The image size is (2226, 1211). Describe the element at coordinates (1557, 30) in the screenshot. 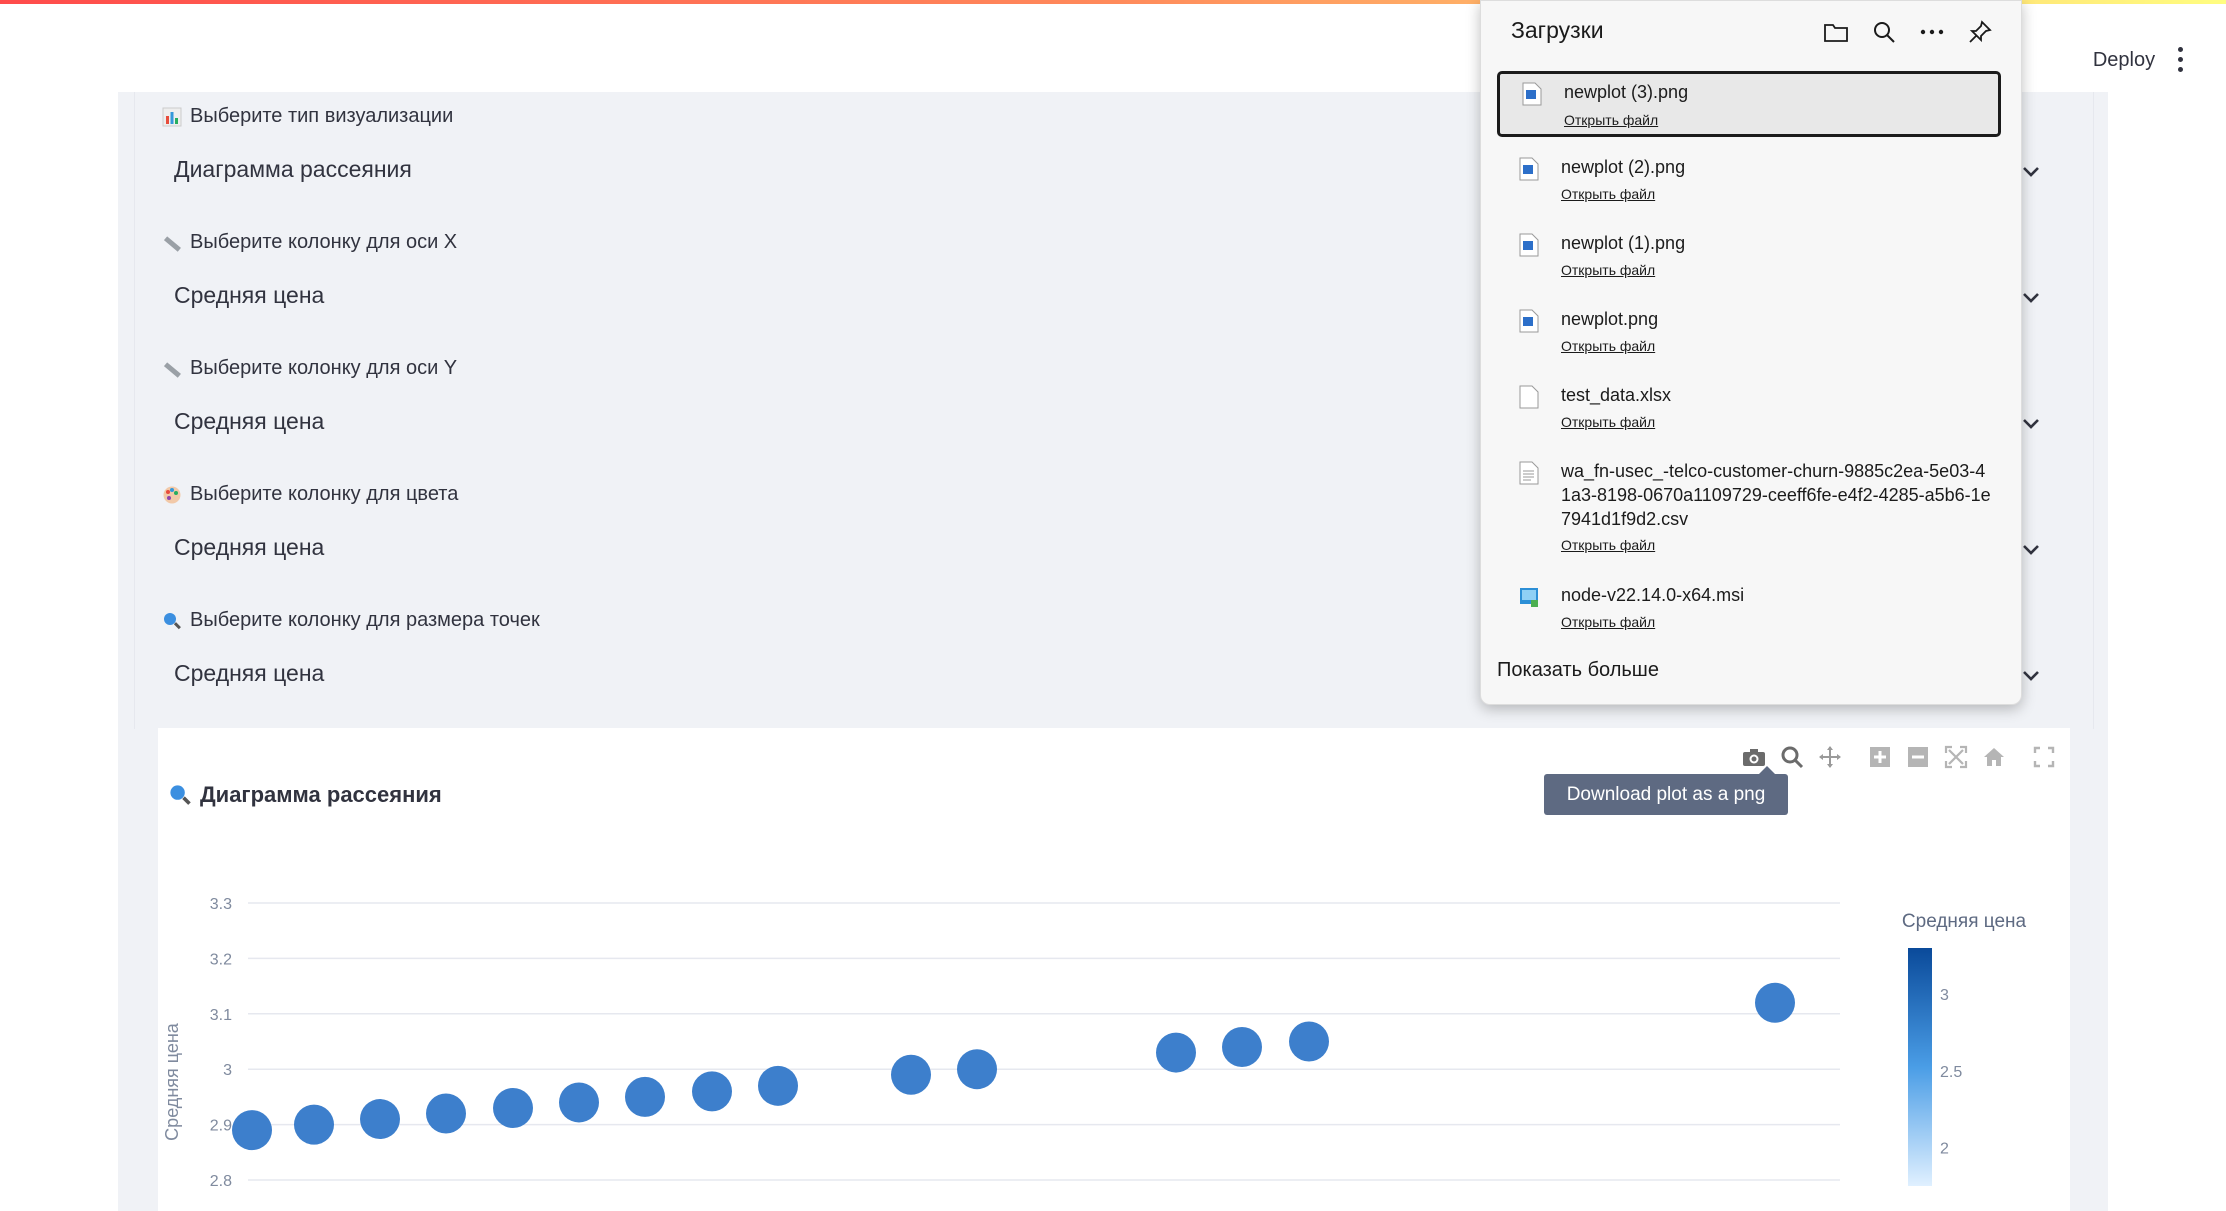

I see `downloads-title: Загрузки` at that location.